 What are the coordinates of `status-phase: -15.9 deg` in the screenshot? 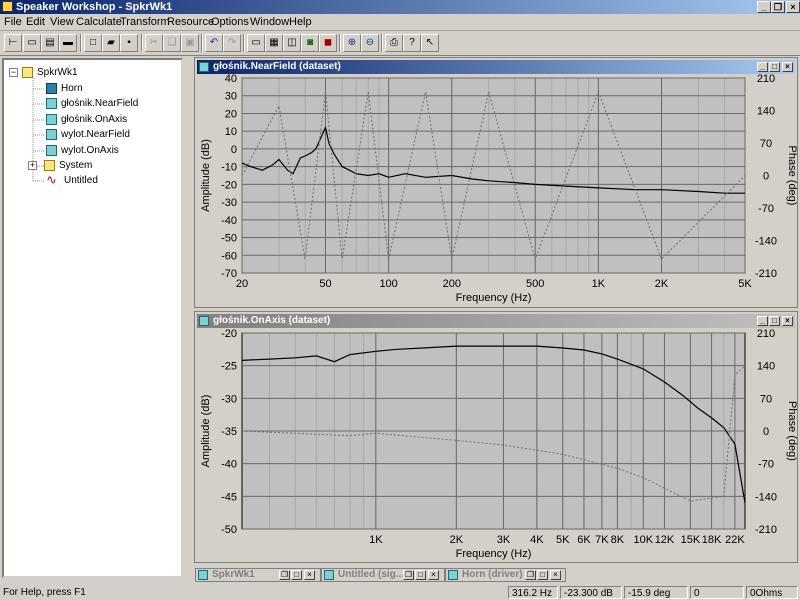 It's located at (656, 592).